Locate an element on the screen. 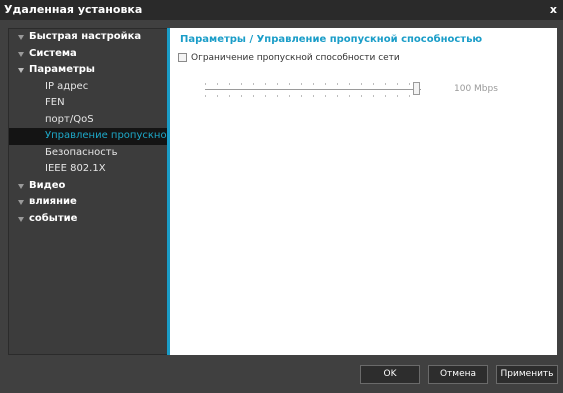  tree-category: Параметры is located at coordinates (88, 70).